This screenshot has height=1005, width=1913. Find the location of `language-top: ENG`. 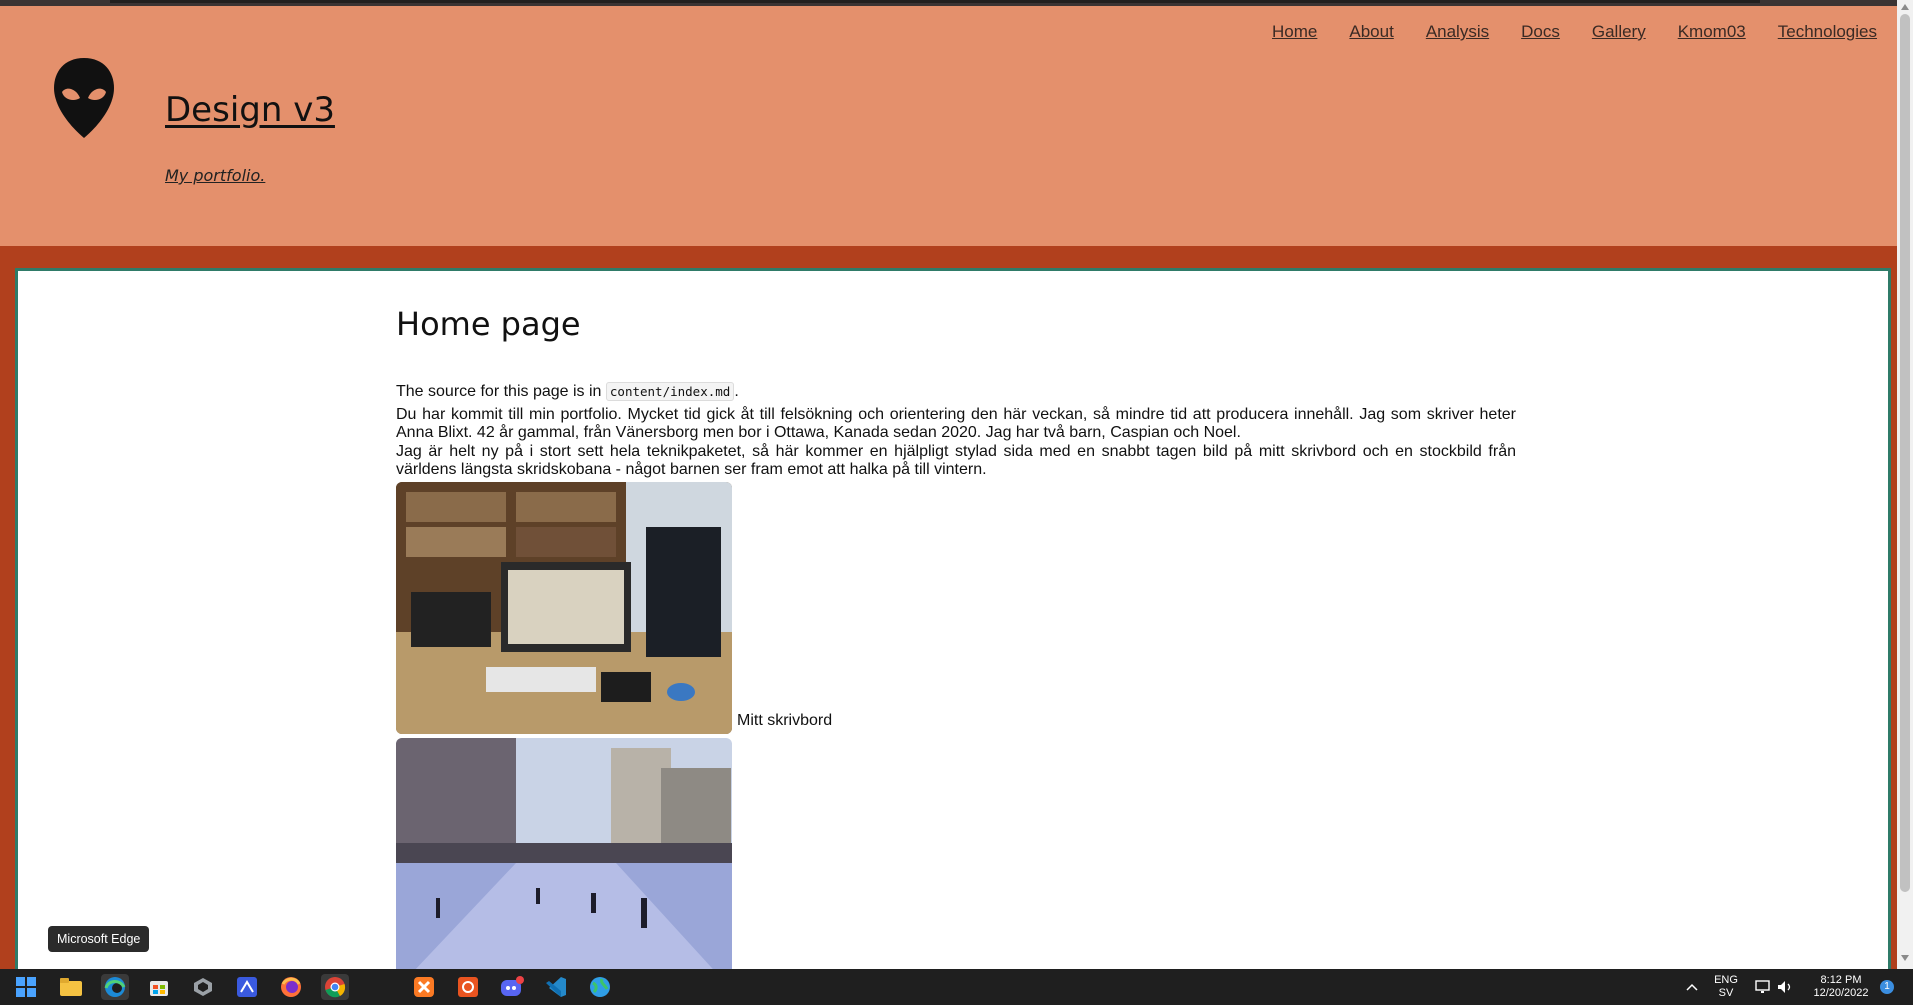

language-top: ENG is located at coordinates (1726, 980).